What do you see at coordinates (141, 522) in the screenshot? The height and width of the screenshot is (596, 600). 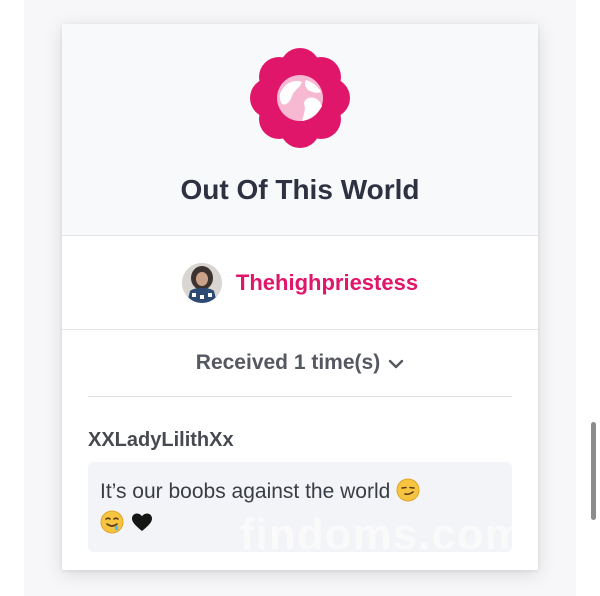 I see `black-heart-emoji` at bounding box center [141, 522].